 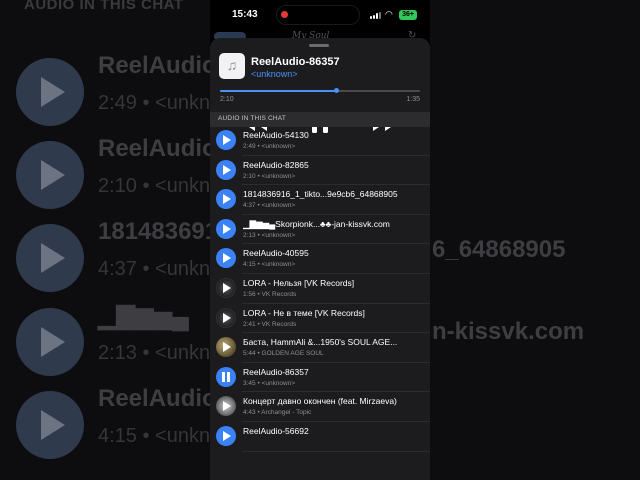 What do you see at coordinates (319, 45) in the screenshot?
I see `sheet-grabber` at bounding box center [319, 45].